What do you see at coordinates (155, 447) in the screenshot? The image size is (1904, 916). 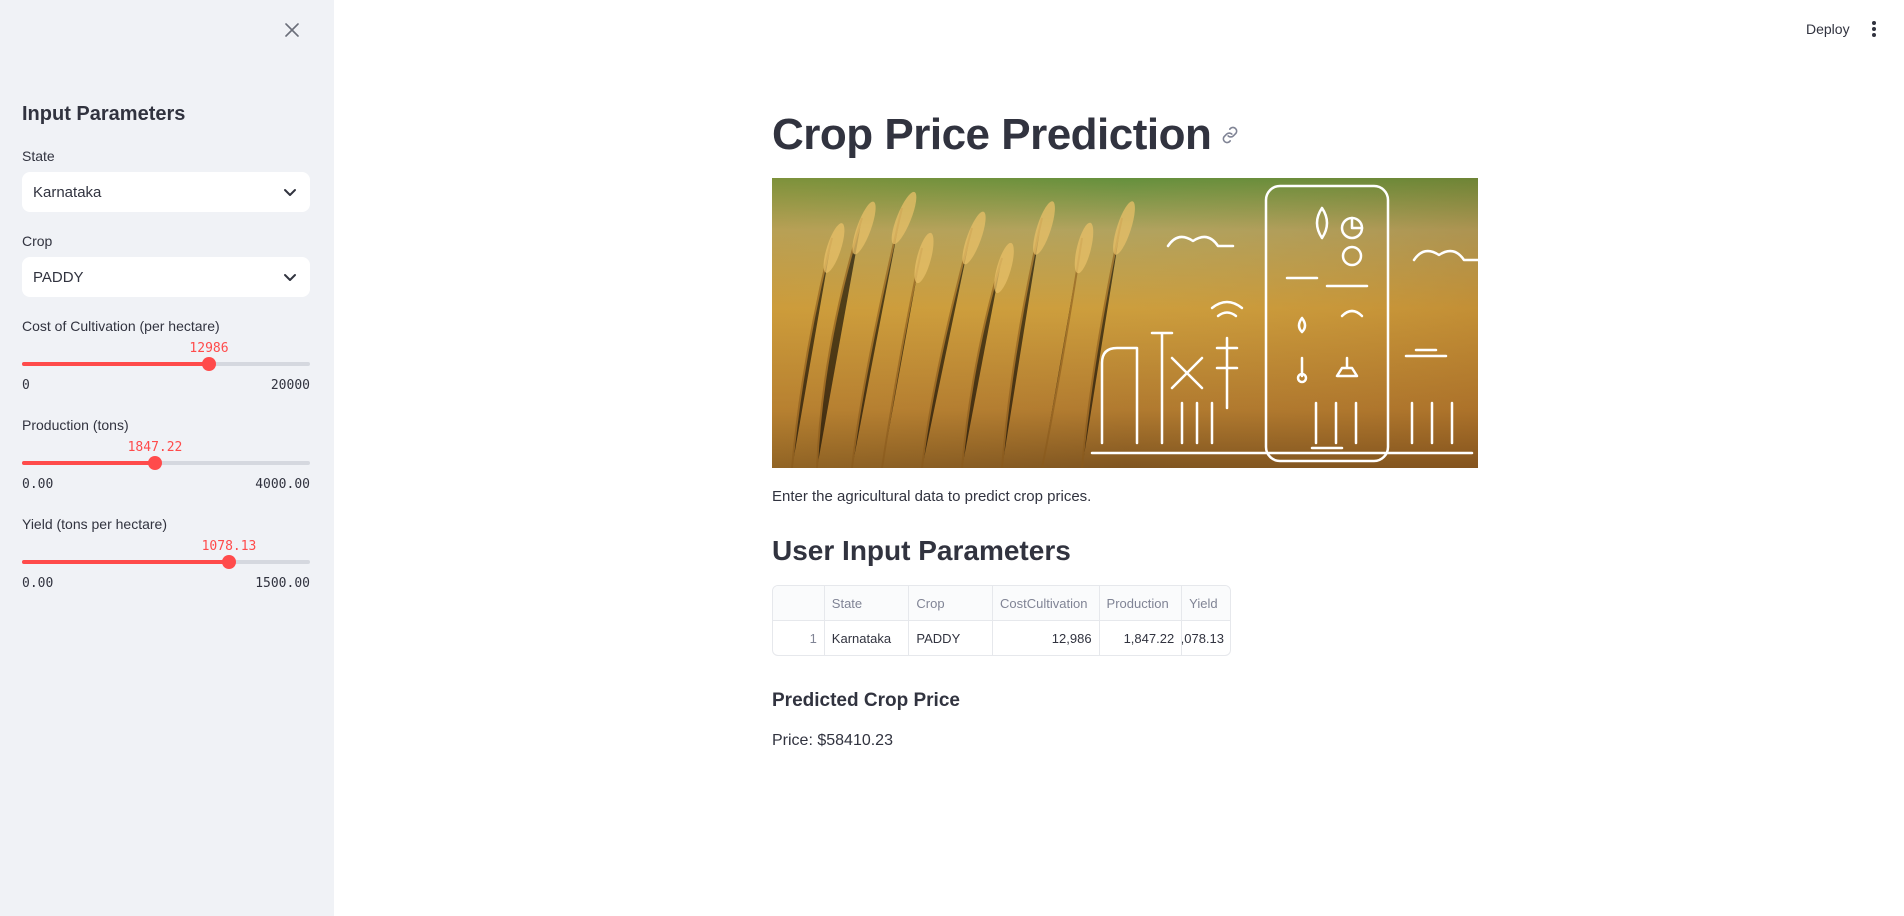 I see `slider-value: 1847.22` at bounding box center [155, 447].